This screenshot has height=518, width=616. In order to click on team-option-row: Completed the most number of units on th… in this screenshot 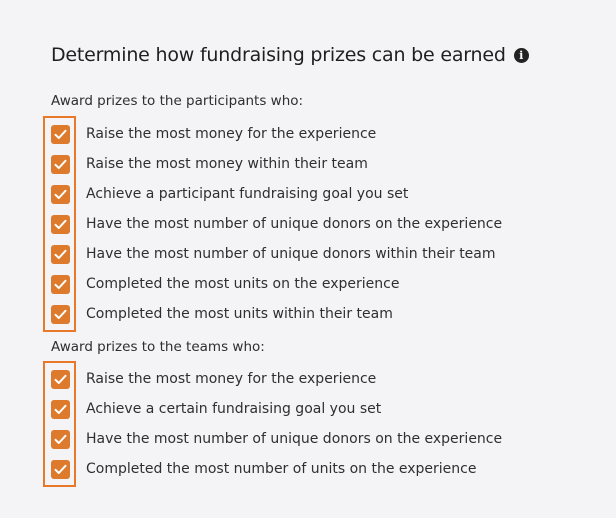, I will do `click(276, 469)`.